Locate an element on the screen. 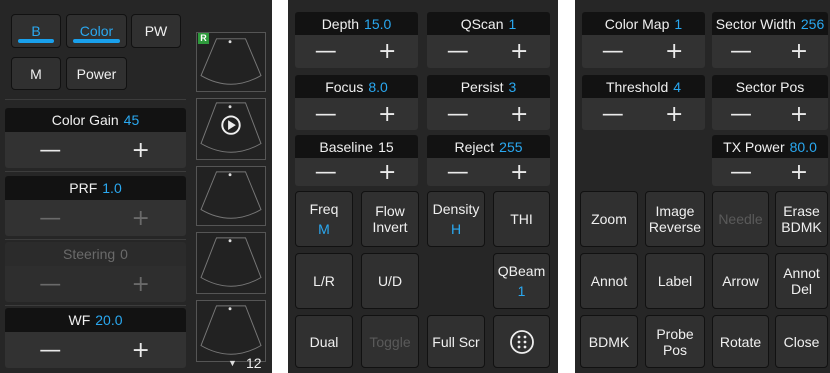 The width and height of the screenshot is (830, 373). full-screen-label: Full Scr is located at coordinates (456, 341).